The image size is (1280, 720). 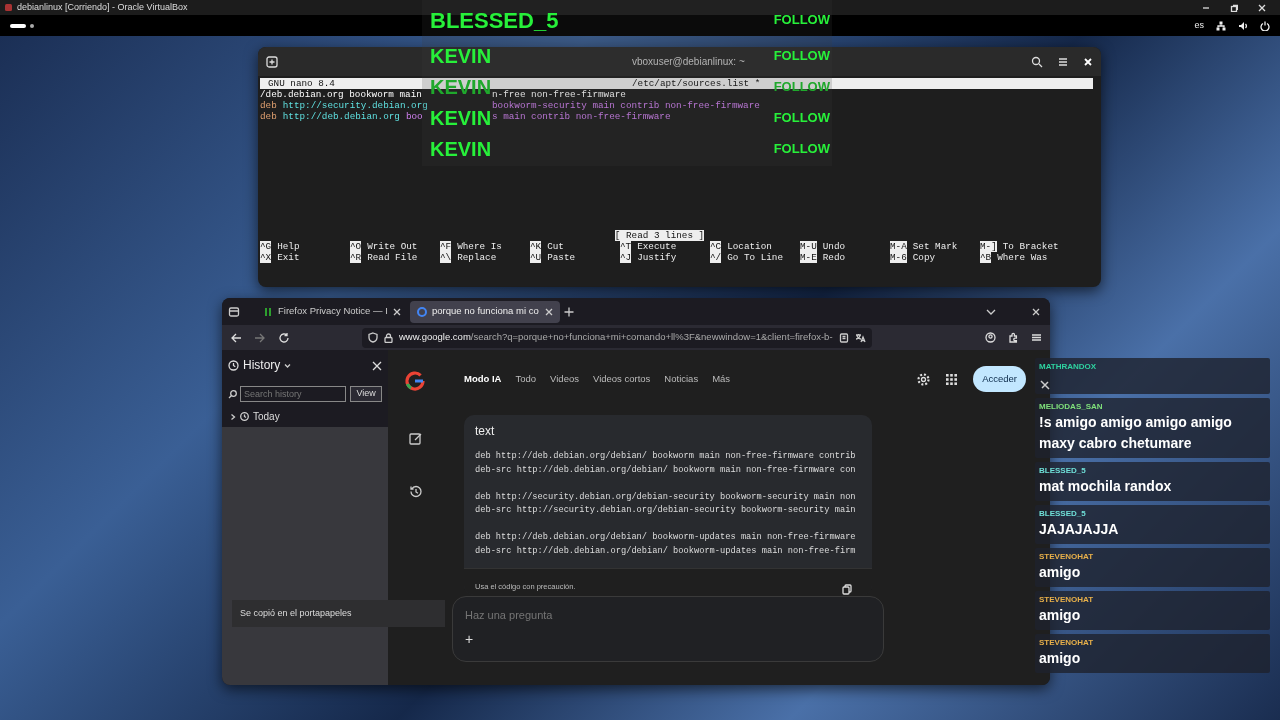 I want to click on favicon-icon, so click(x=268, y=311).